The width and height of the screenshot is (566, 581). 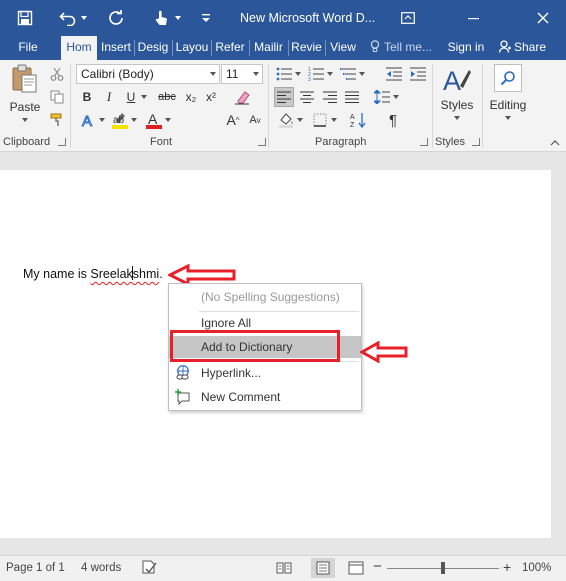 What do you see at coordinates (233, 120) in the screenshot?
I see `grow-font-button: A ^` at bounding box center [233, 120].